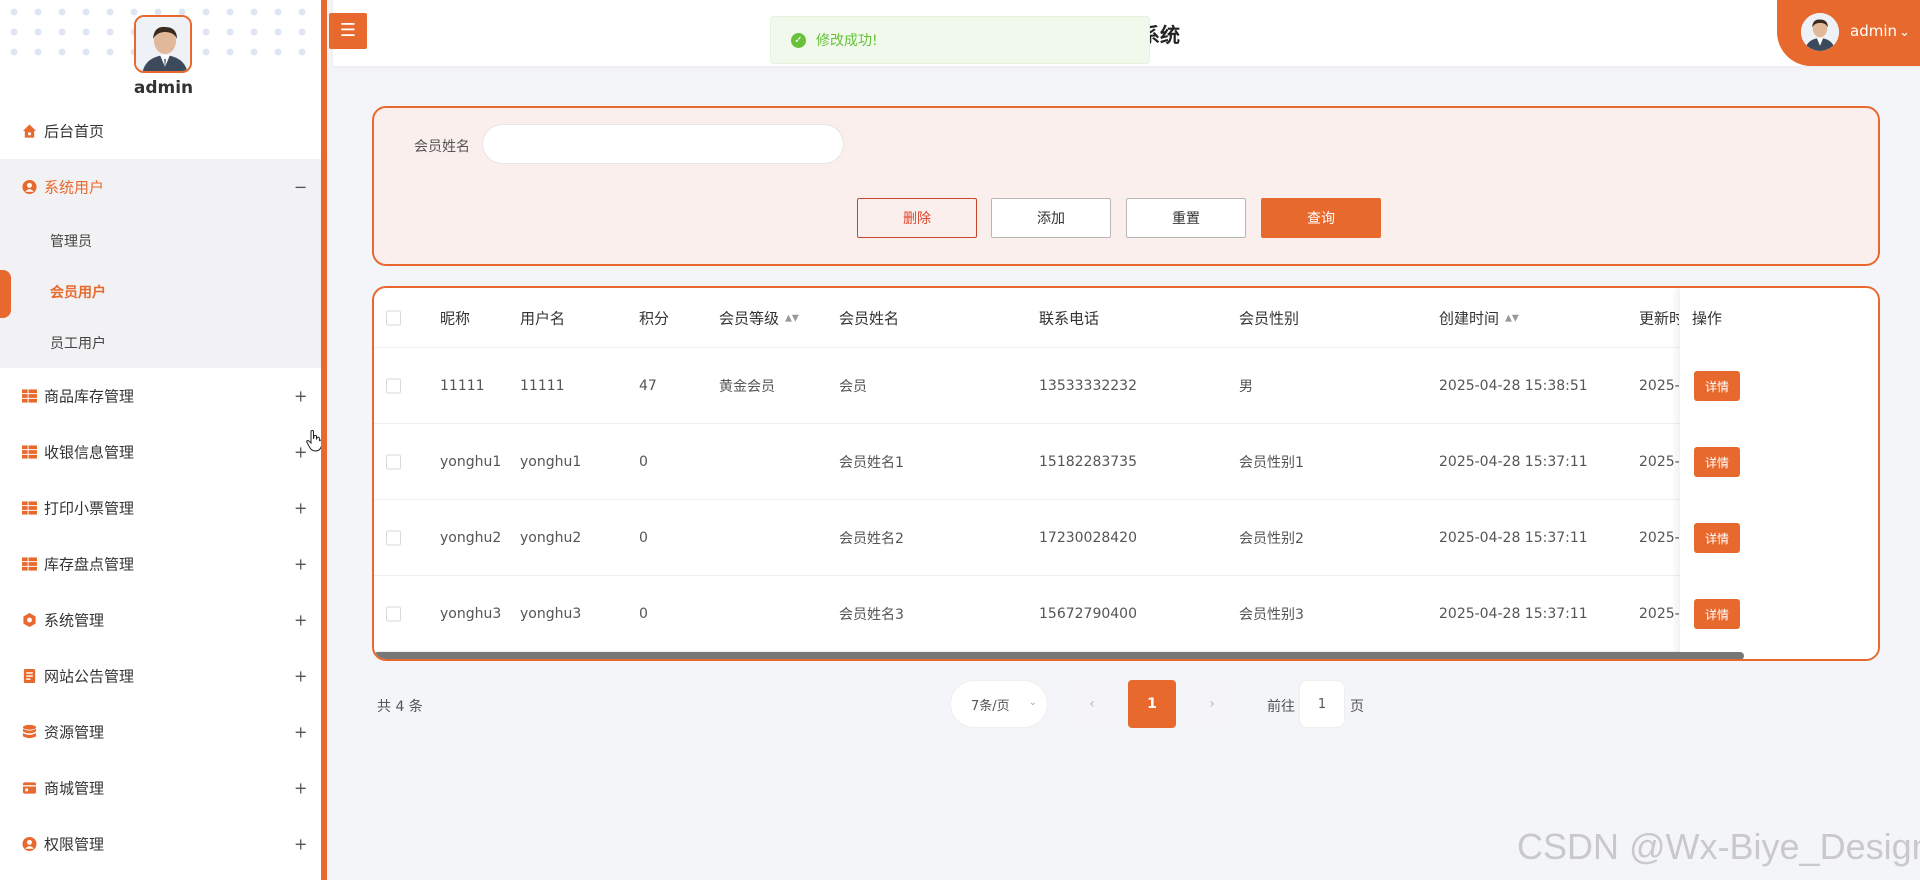 The image size is (1920, 880). I want to click on page-number-current: 1, so click(1152, 704).